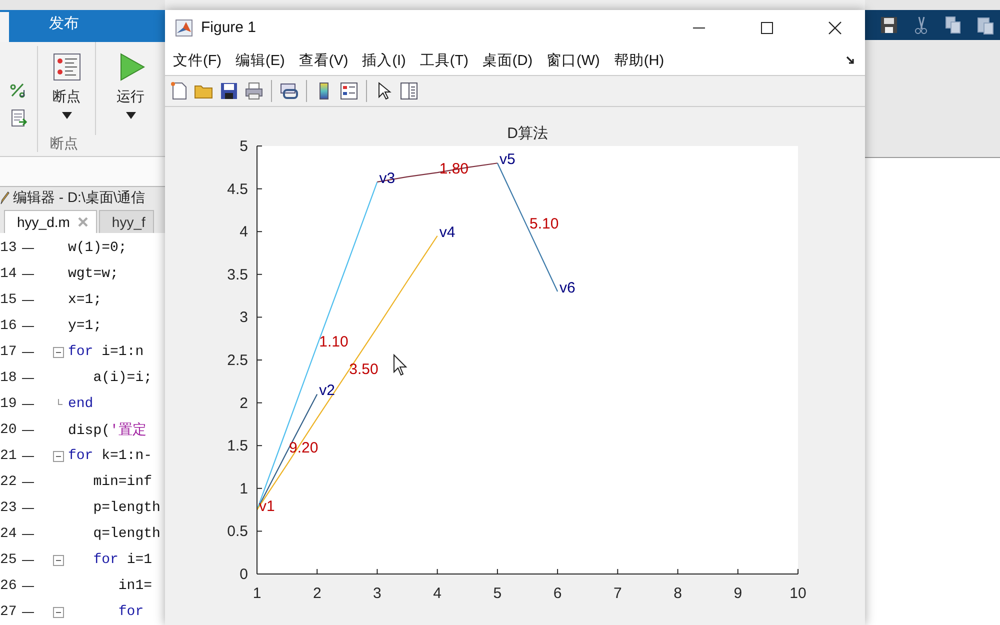 This screenshot has width=1000, height=625. Describe the element at coordinates (66, 88) in the screenshot. I see `breakpoints-button: 断点` at that location.